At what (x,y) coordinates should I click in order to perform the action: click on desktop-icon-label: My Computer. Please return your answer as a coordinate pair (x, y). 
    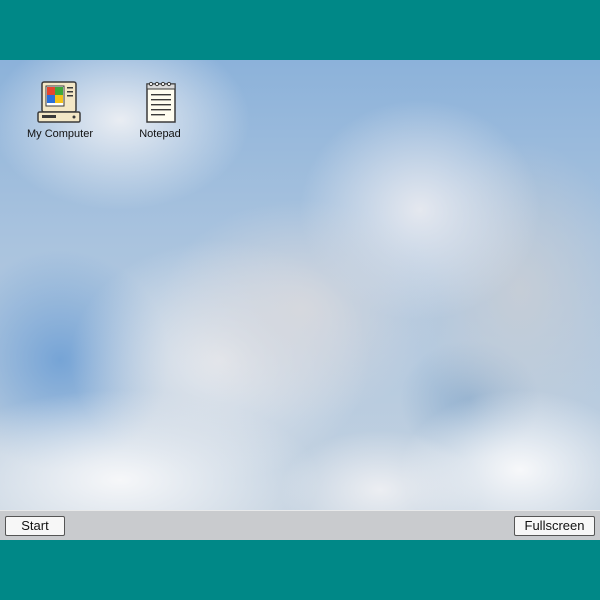
    Looking at the image, I should click on (60, 134).